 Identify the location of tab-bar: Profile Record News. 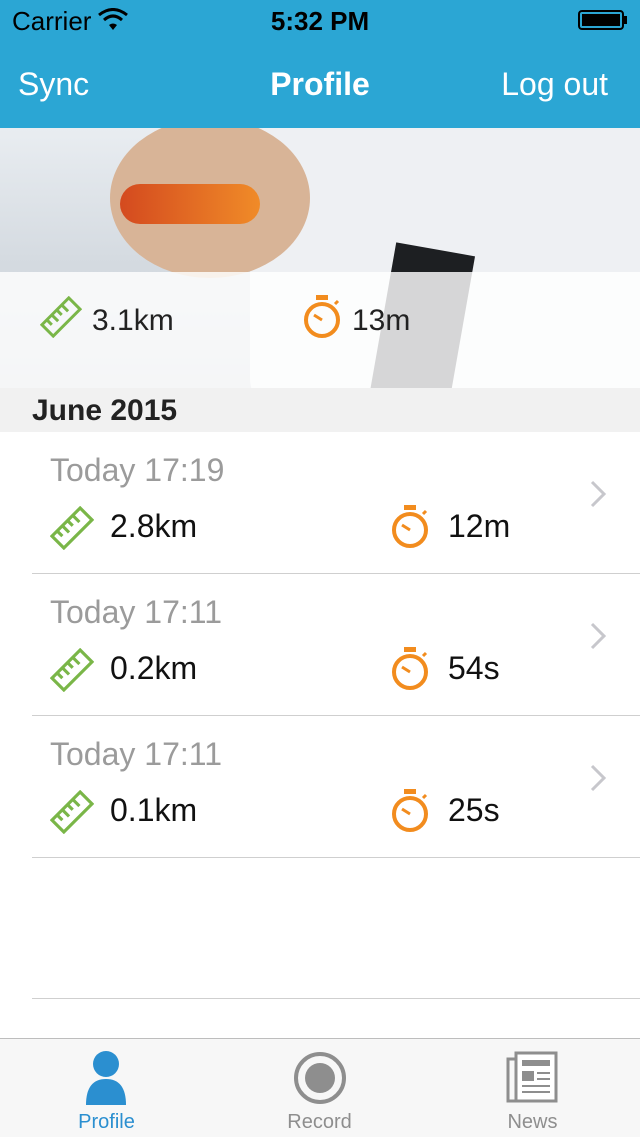
(320, 1087).